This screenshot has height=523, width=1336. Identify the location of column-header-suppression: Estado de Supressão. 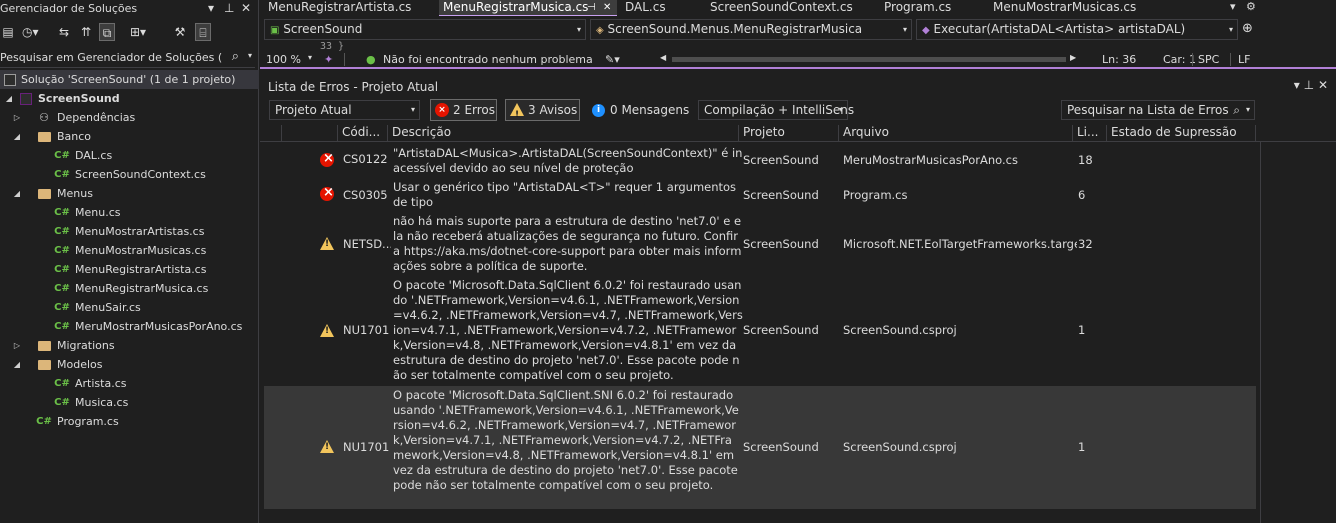
(1181, 133).